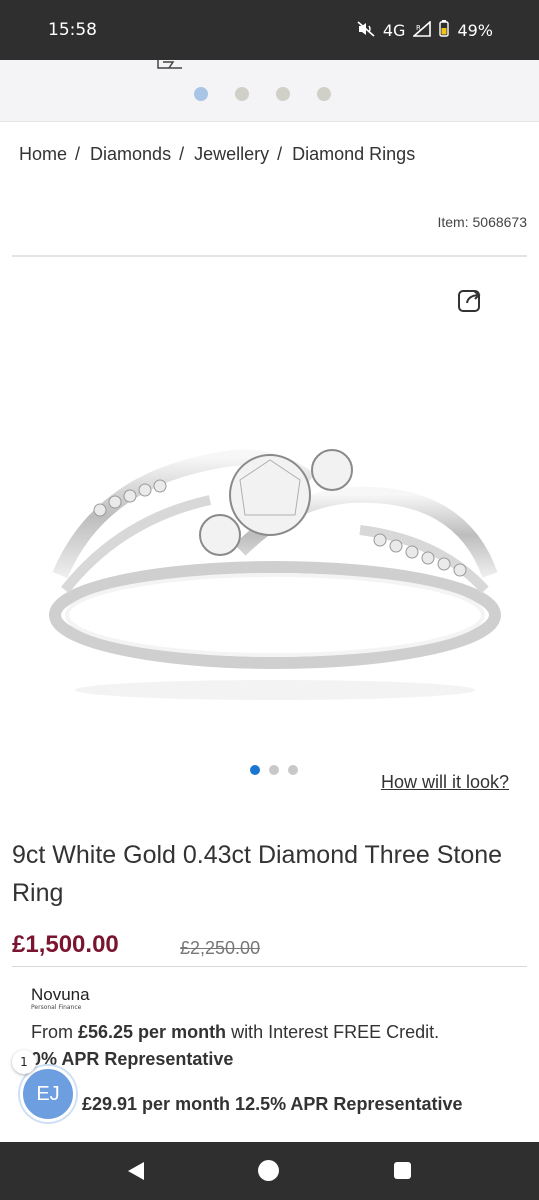  I want to click on system-nav-bar, so click(269, 1171).